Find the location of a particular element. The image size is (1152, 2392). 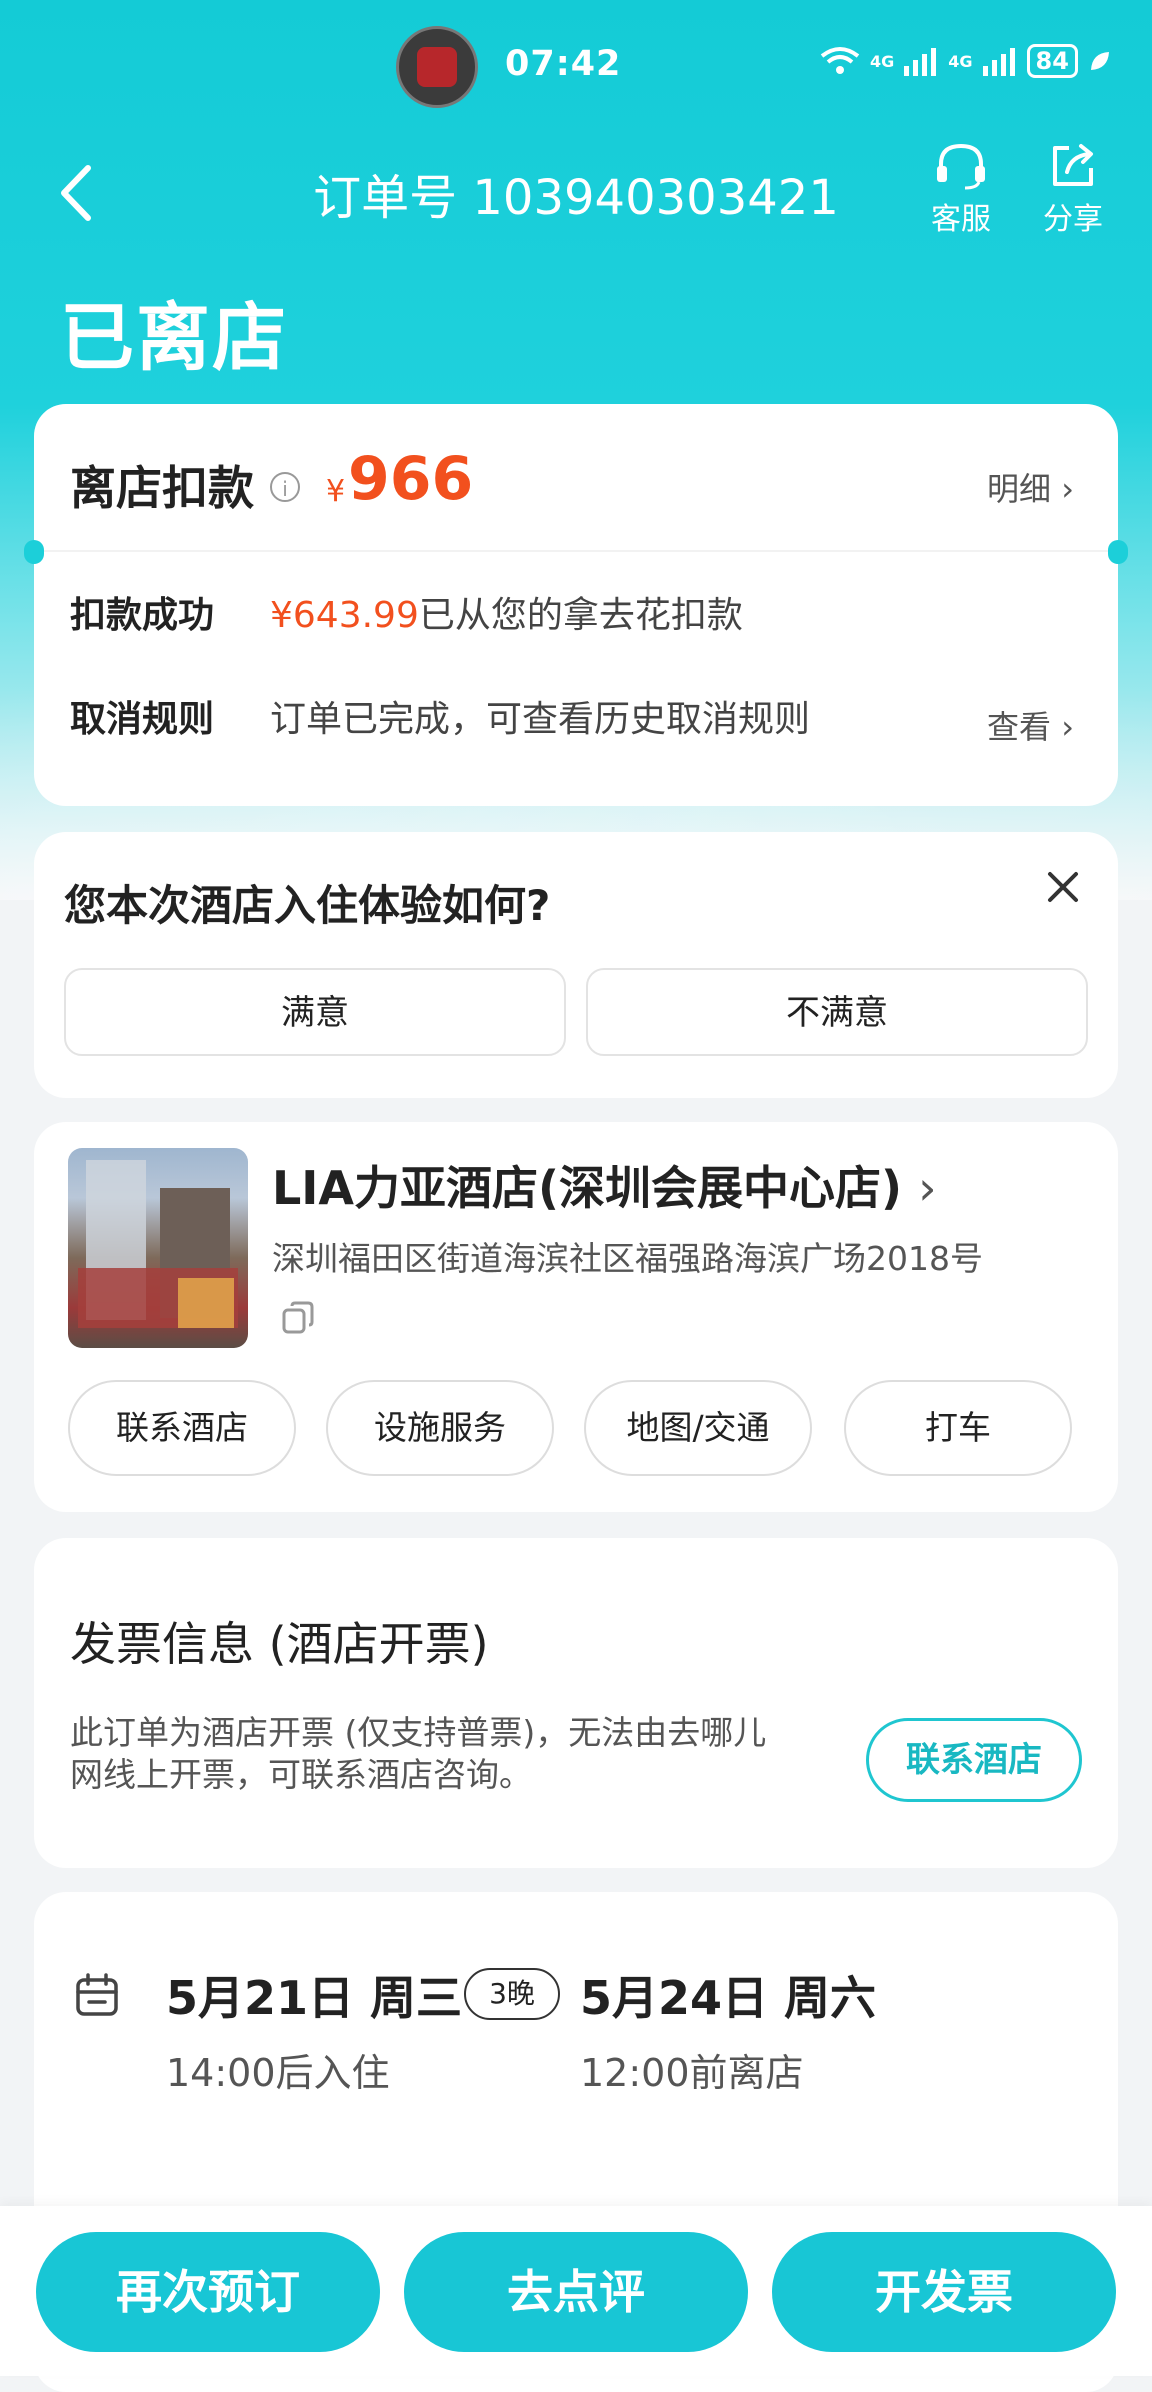

deduct-value: ¥643.99已从您的拿去花扣款 is located at coordinates (506, 612).